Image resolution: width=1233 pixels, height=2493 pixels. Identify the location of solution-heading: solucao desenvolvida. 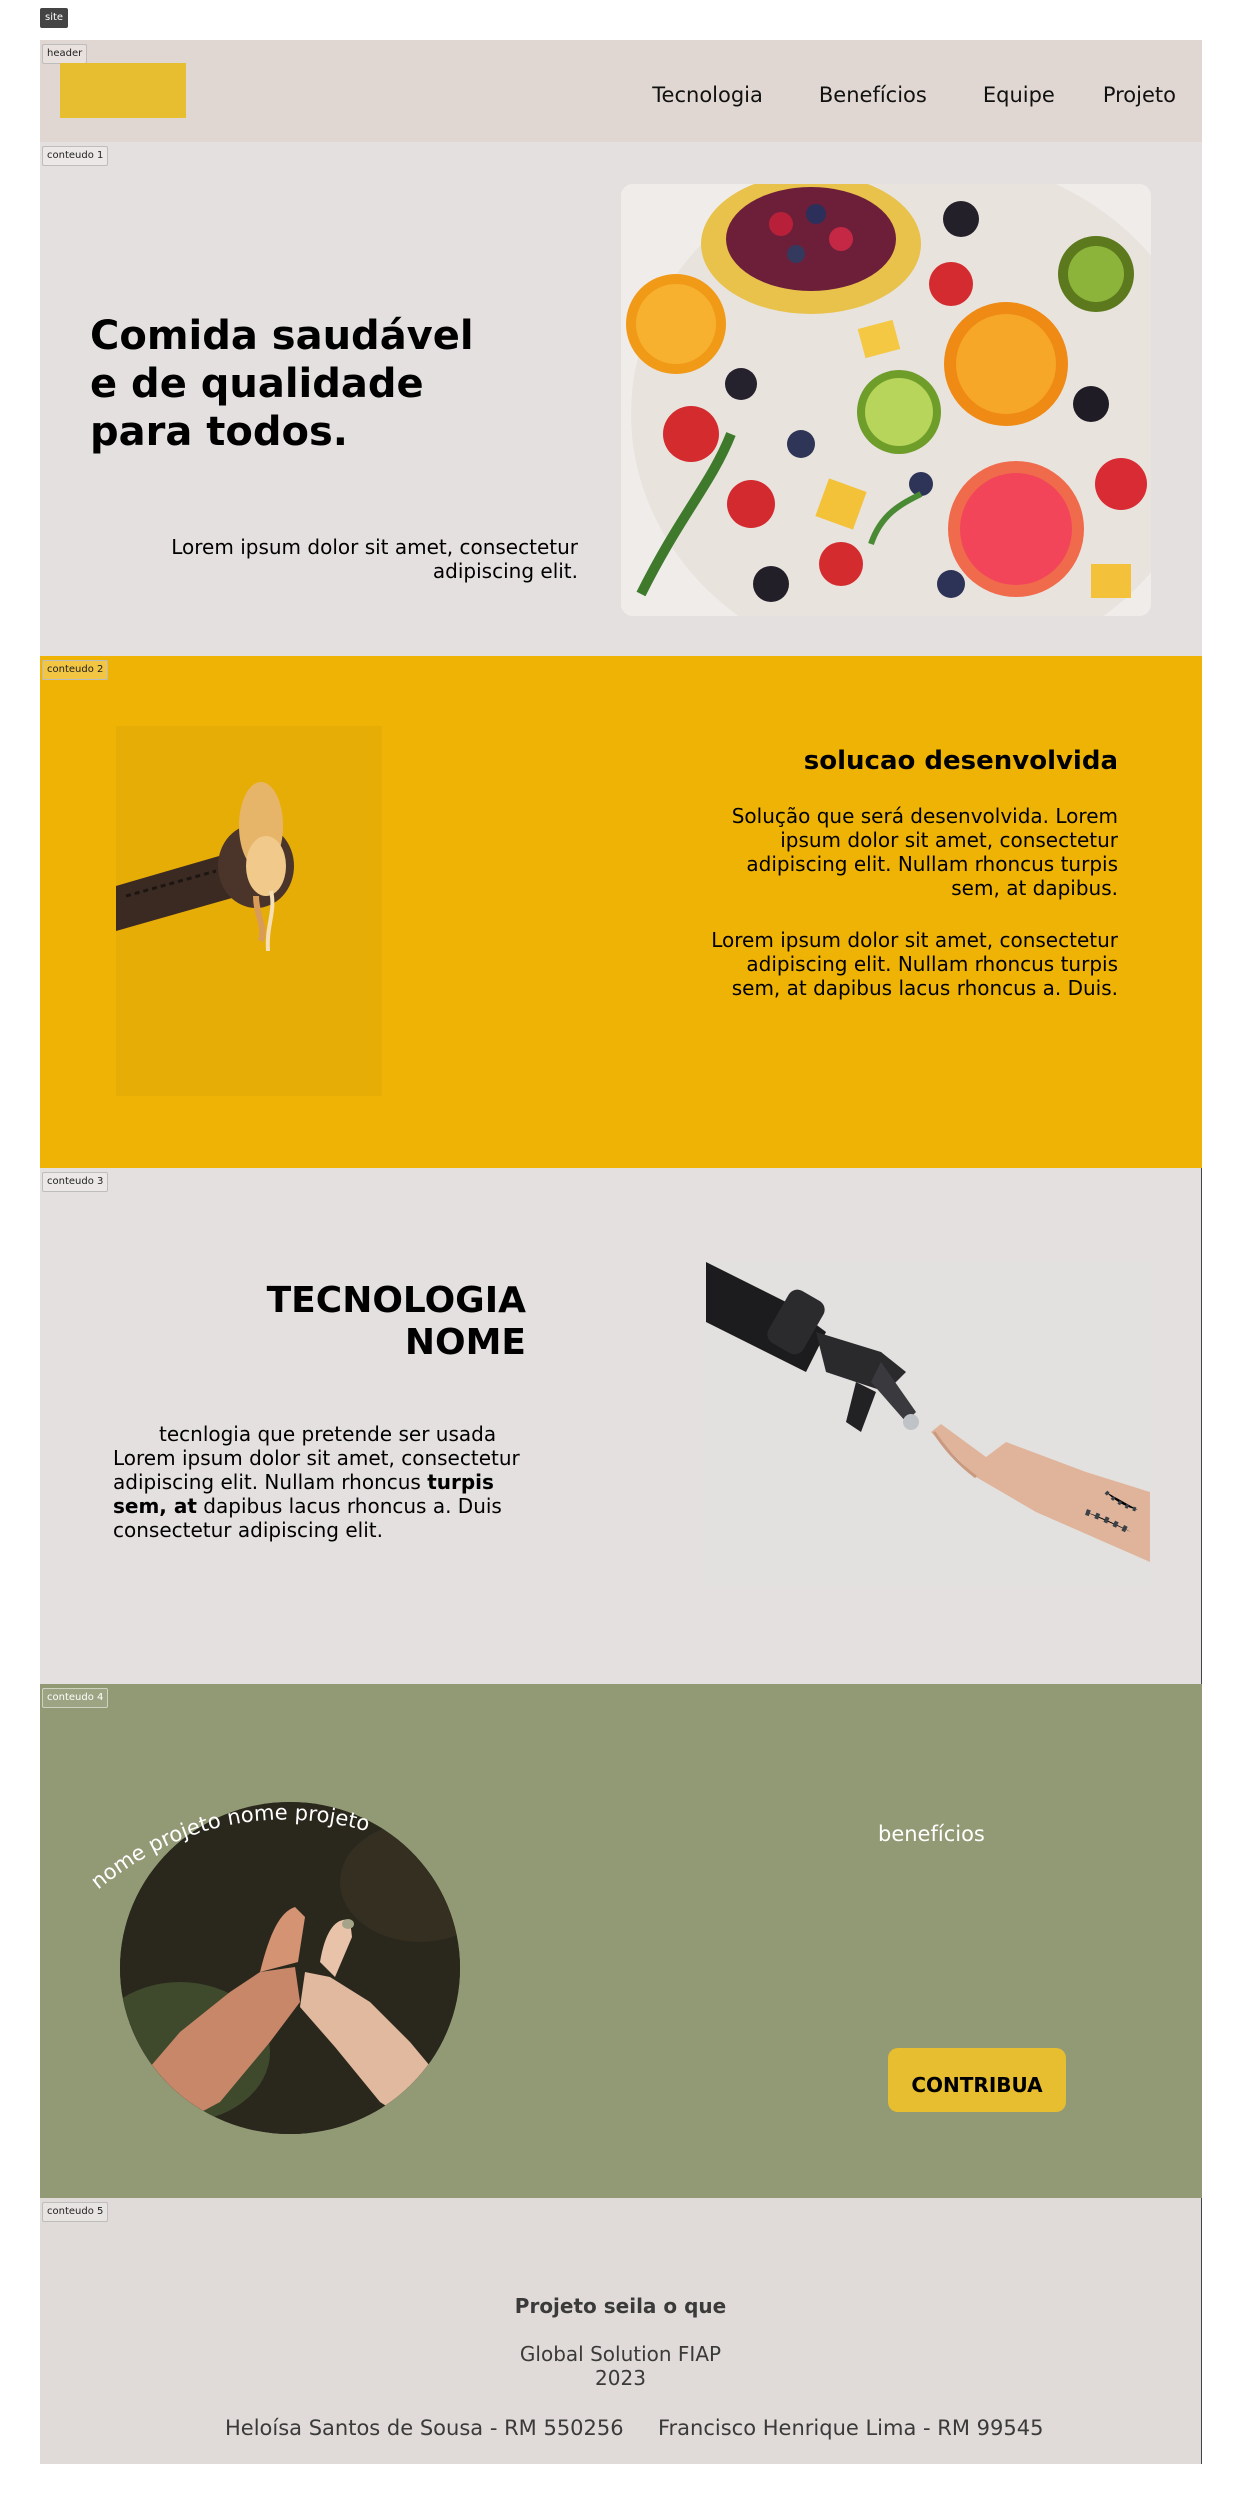
(960, 761).